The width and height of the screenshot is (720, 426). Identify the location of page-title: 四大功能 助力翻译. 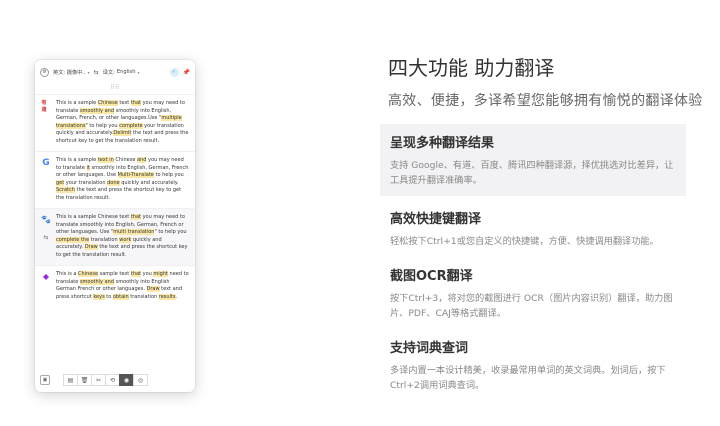
(471, 68).